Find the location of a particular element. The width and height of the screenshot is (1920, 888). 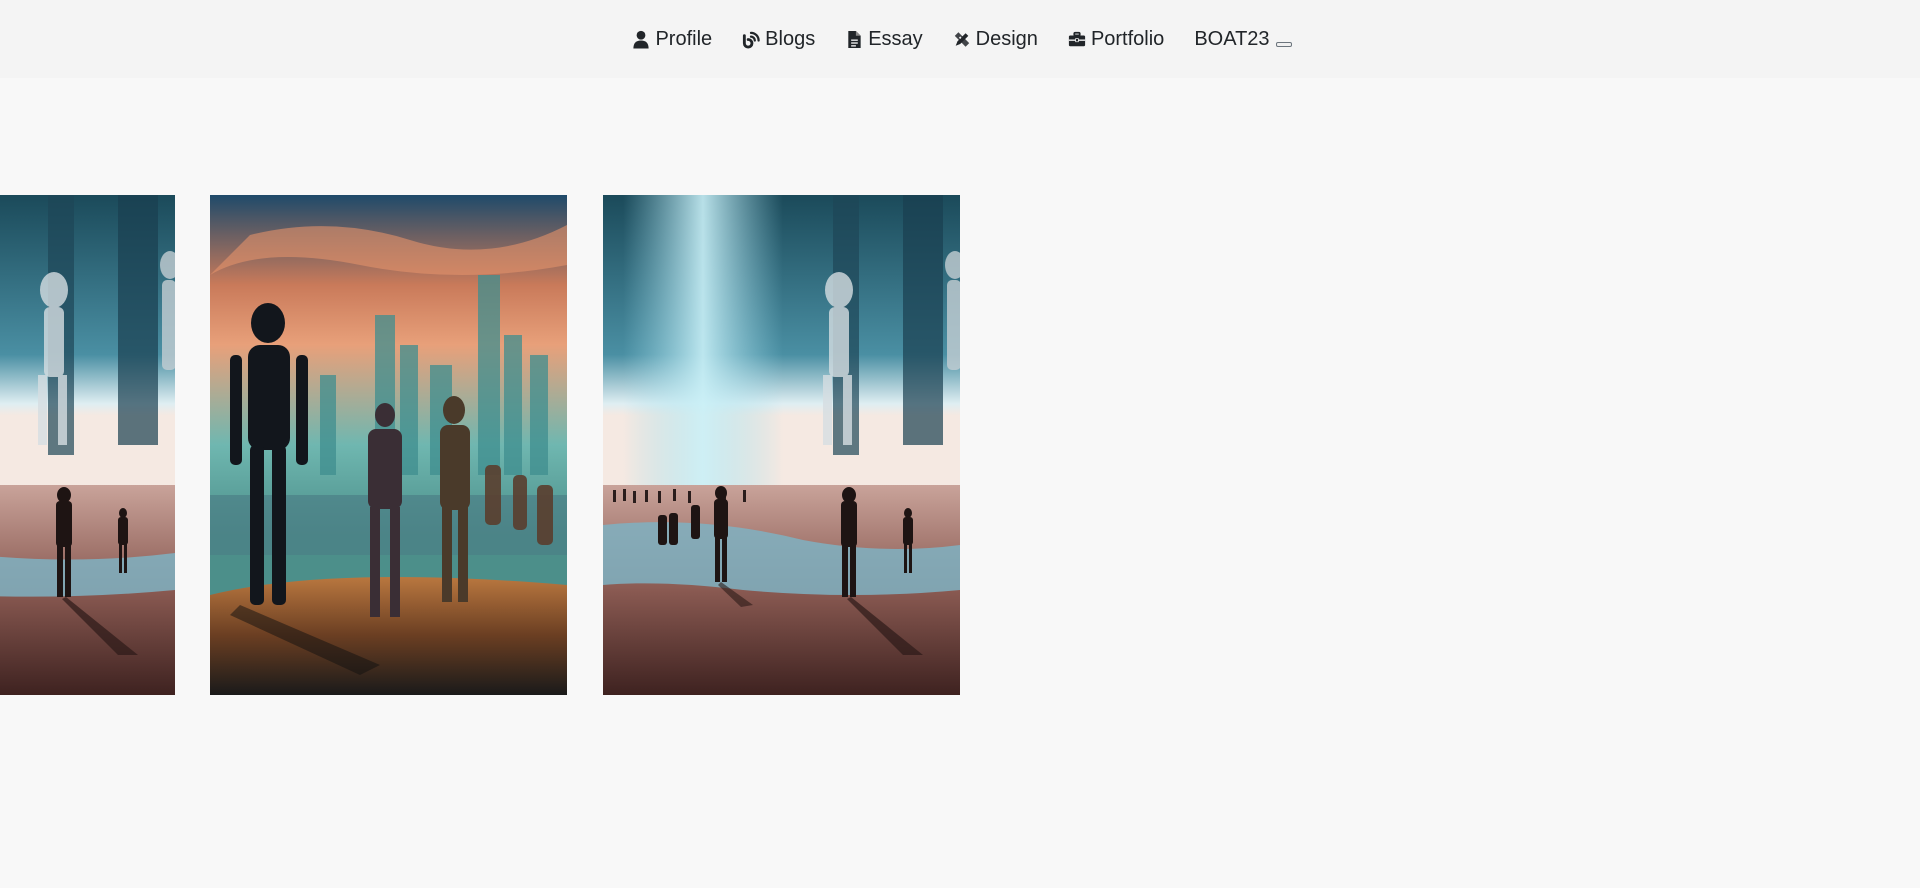

nav-profile-label: Profile is located at coordinates (684, 38).